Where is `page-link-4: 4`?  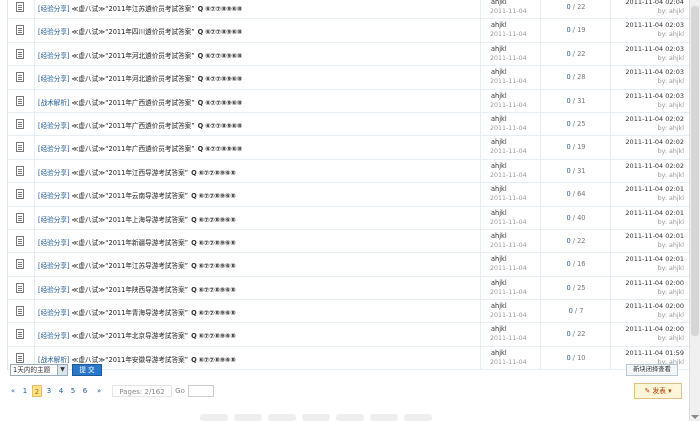 page-link-4: 4 is located at coordinates (61, 391).